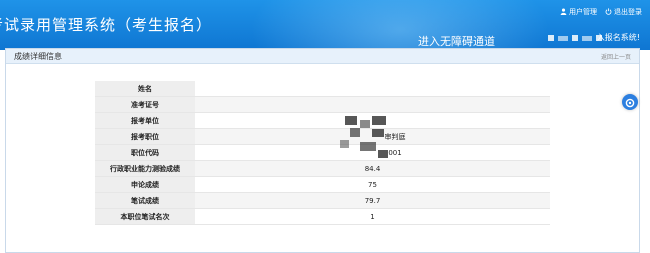  What do you see at coordinates (145, 152) in the screenshot?
I see `row-label: 职位代码` at bounding box center [145, 152].